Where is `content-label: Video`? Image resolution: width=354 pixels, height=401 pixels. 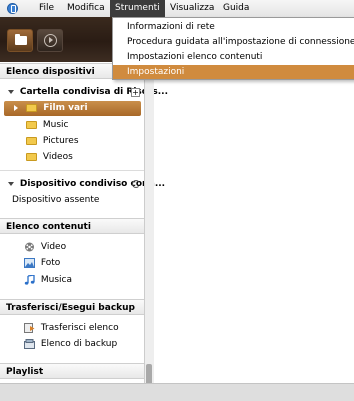
content-label: Video is located at coordinates (53, 247).